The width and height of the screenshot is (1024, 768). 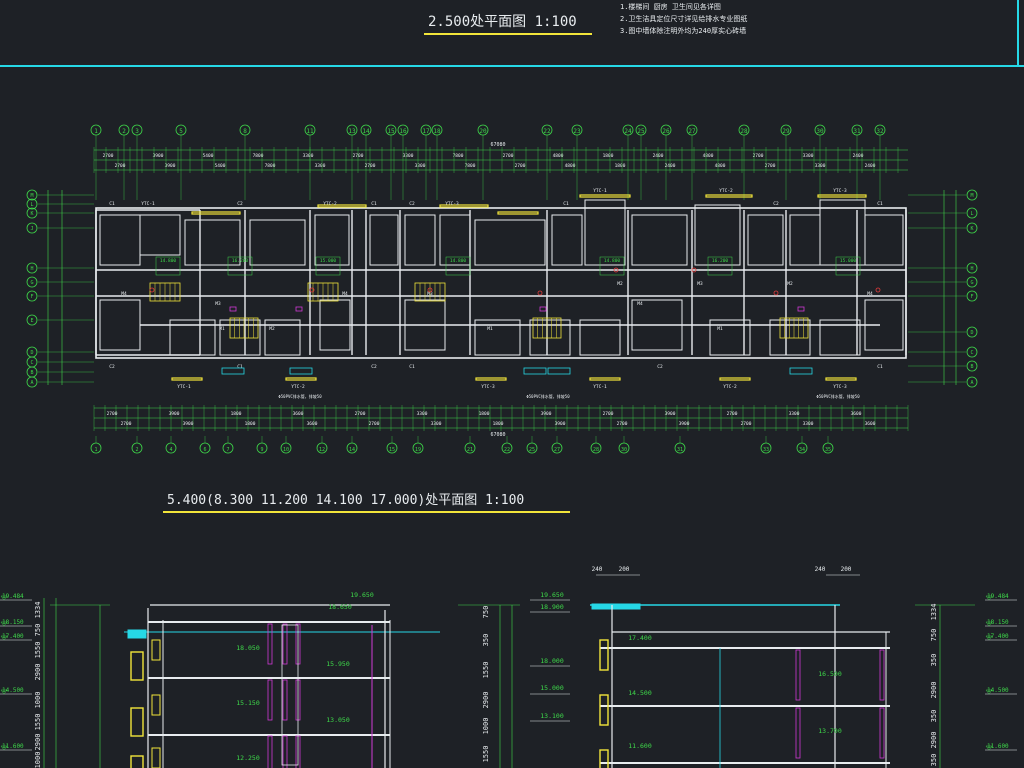 I want to click on axis-label-right: M, so click(x=971, y=196).